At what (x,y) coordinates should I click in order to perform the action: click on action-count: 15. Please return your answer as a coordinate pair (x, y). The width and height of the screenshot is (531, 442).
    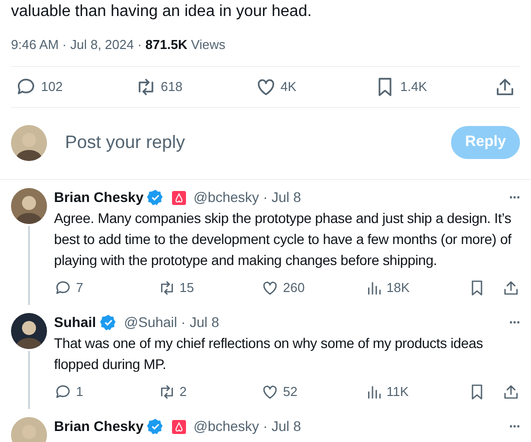
    Looking at the image, I should click on (187, 287).